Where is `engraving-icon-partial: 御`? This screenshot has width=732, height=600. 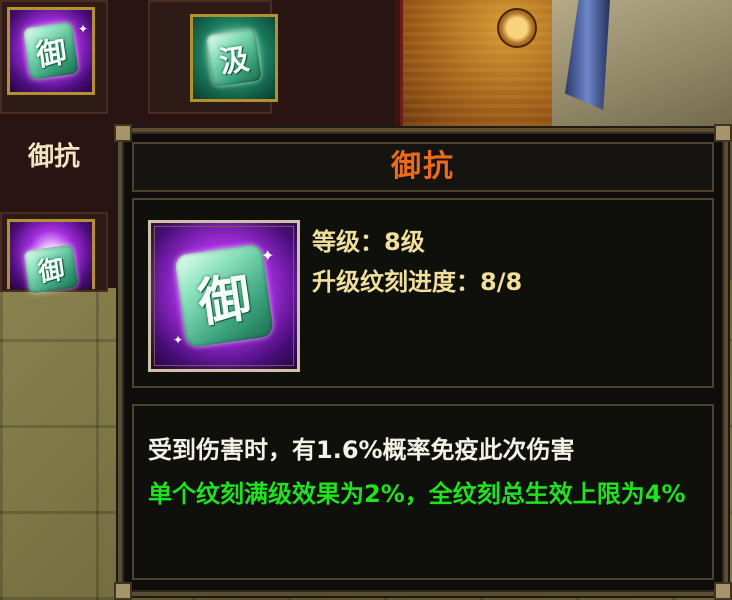
engraving-icon-partial: 御 is located at coordinates (51, 256).